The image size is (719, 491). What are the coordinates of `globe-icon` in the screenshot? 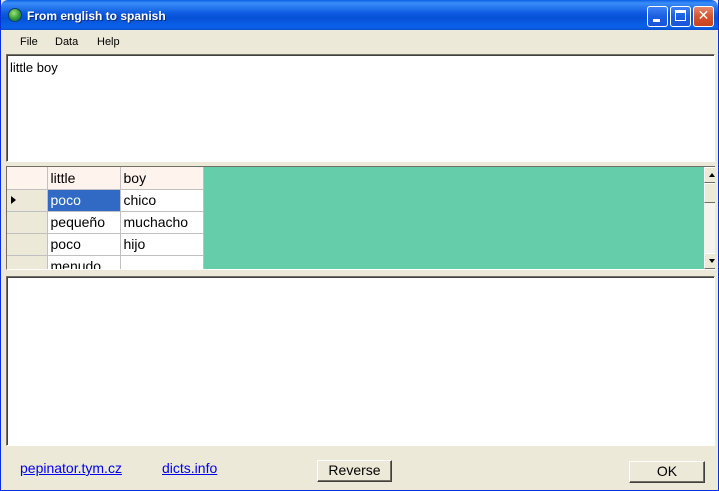 It's located at (15, 15).